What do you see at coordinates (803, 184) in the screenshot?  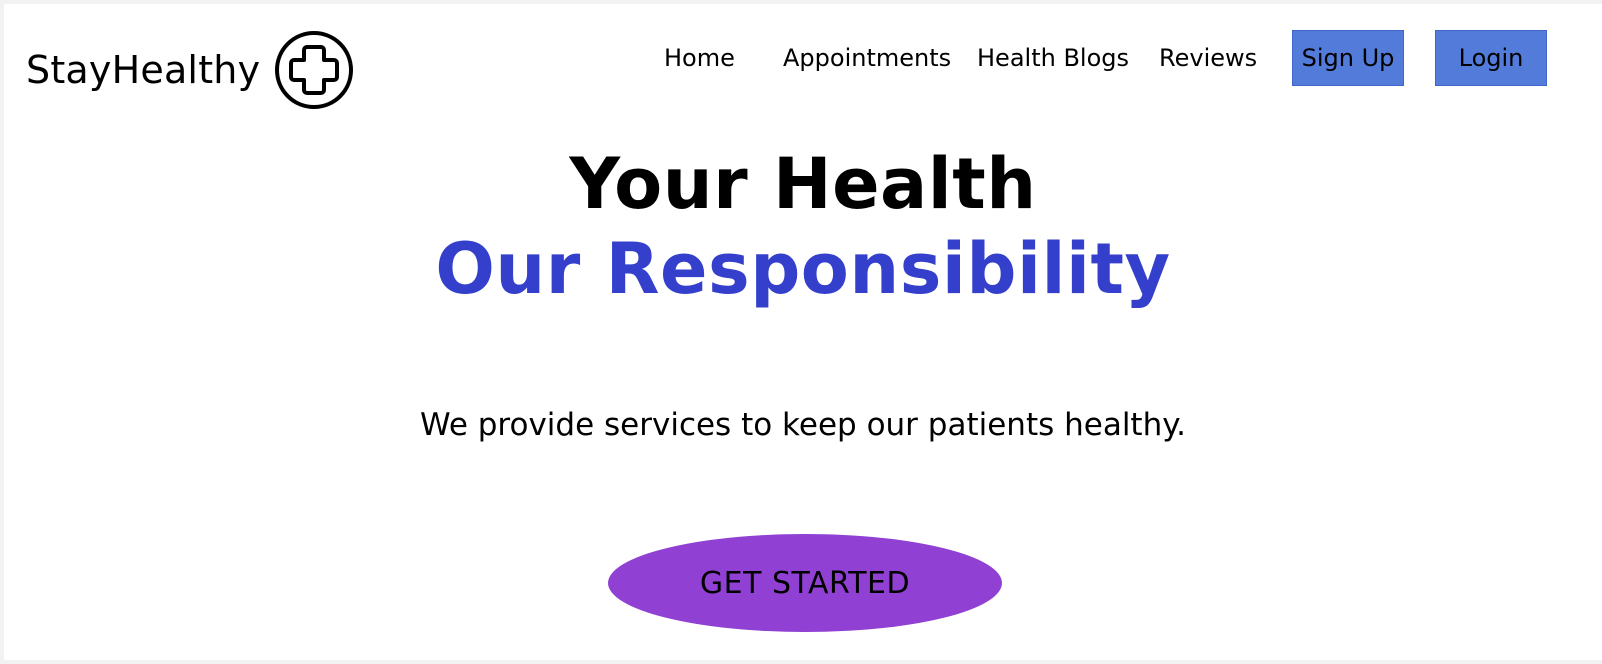 I see `hero-title-line-1: Your Health` at bounding box center [803, 184].